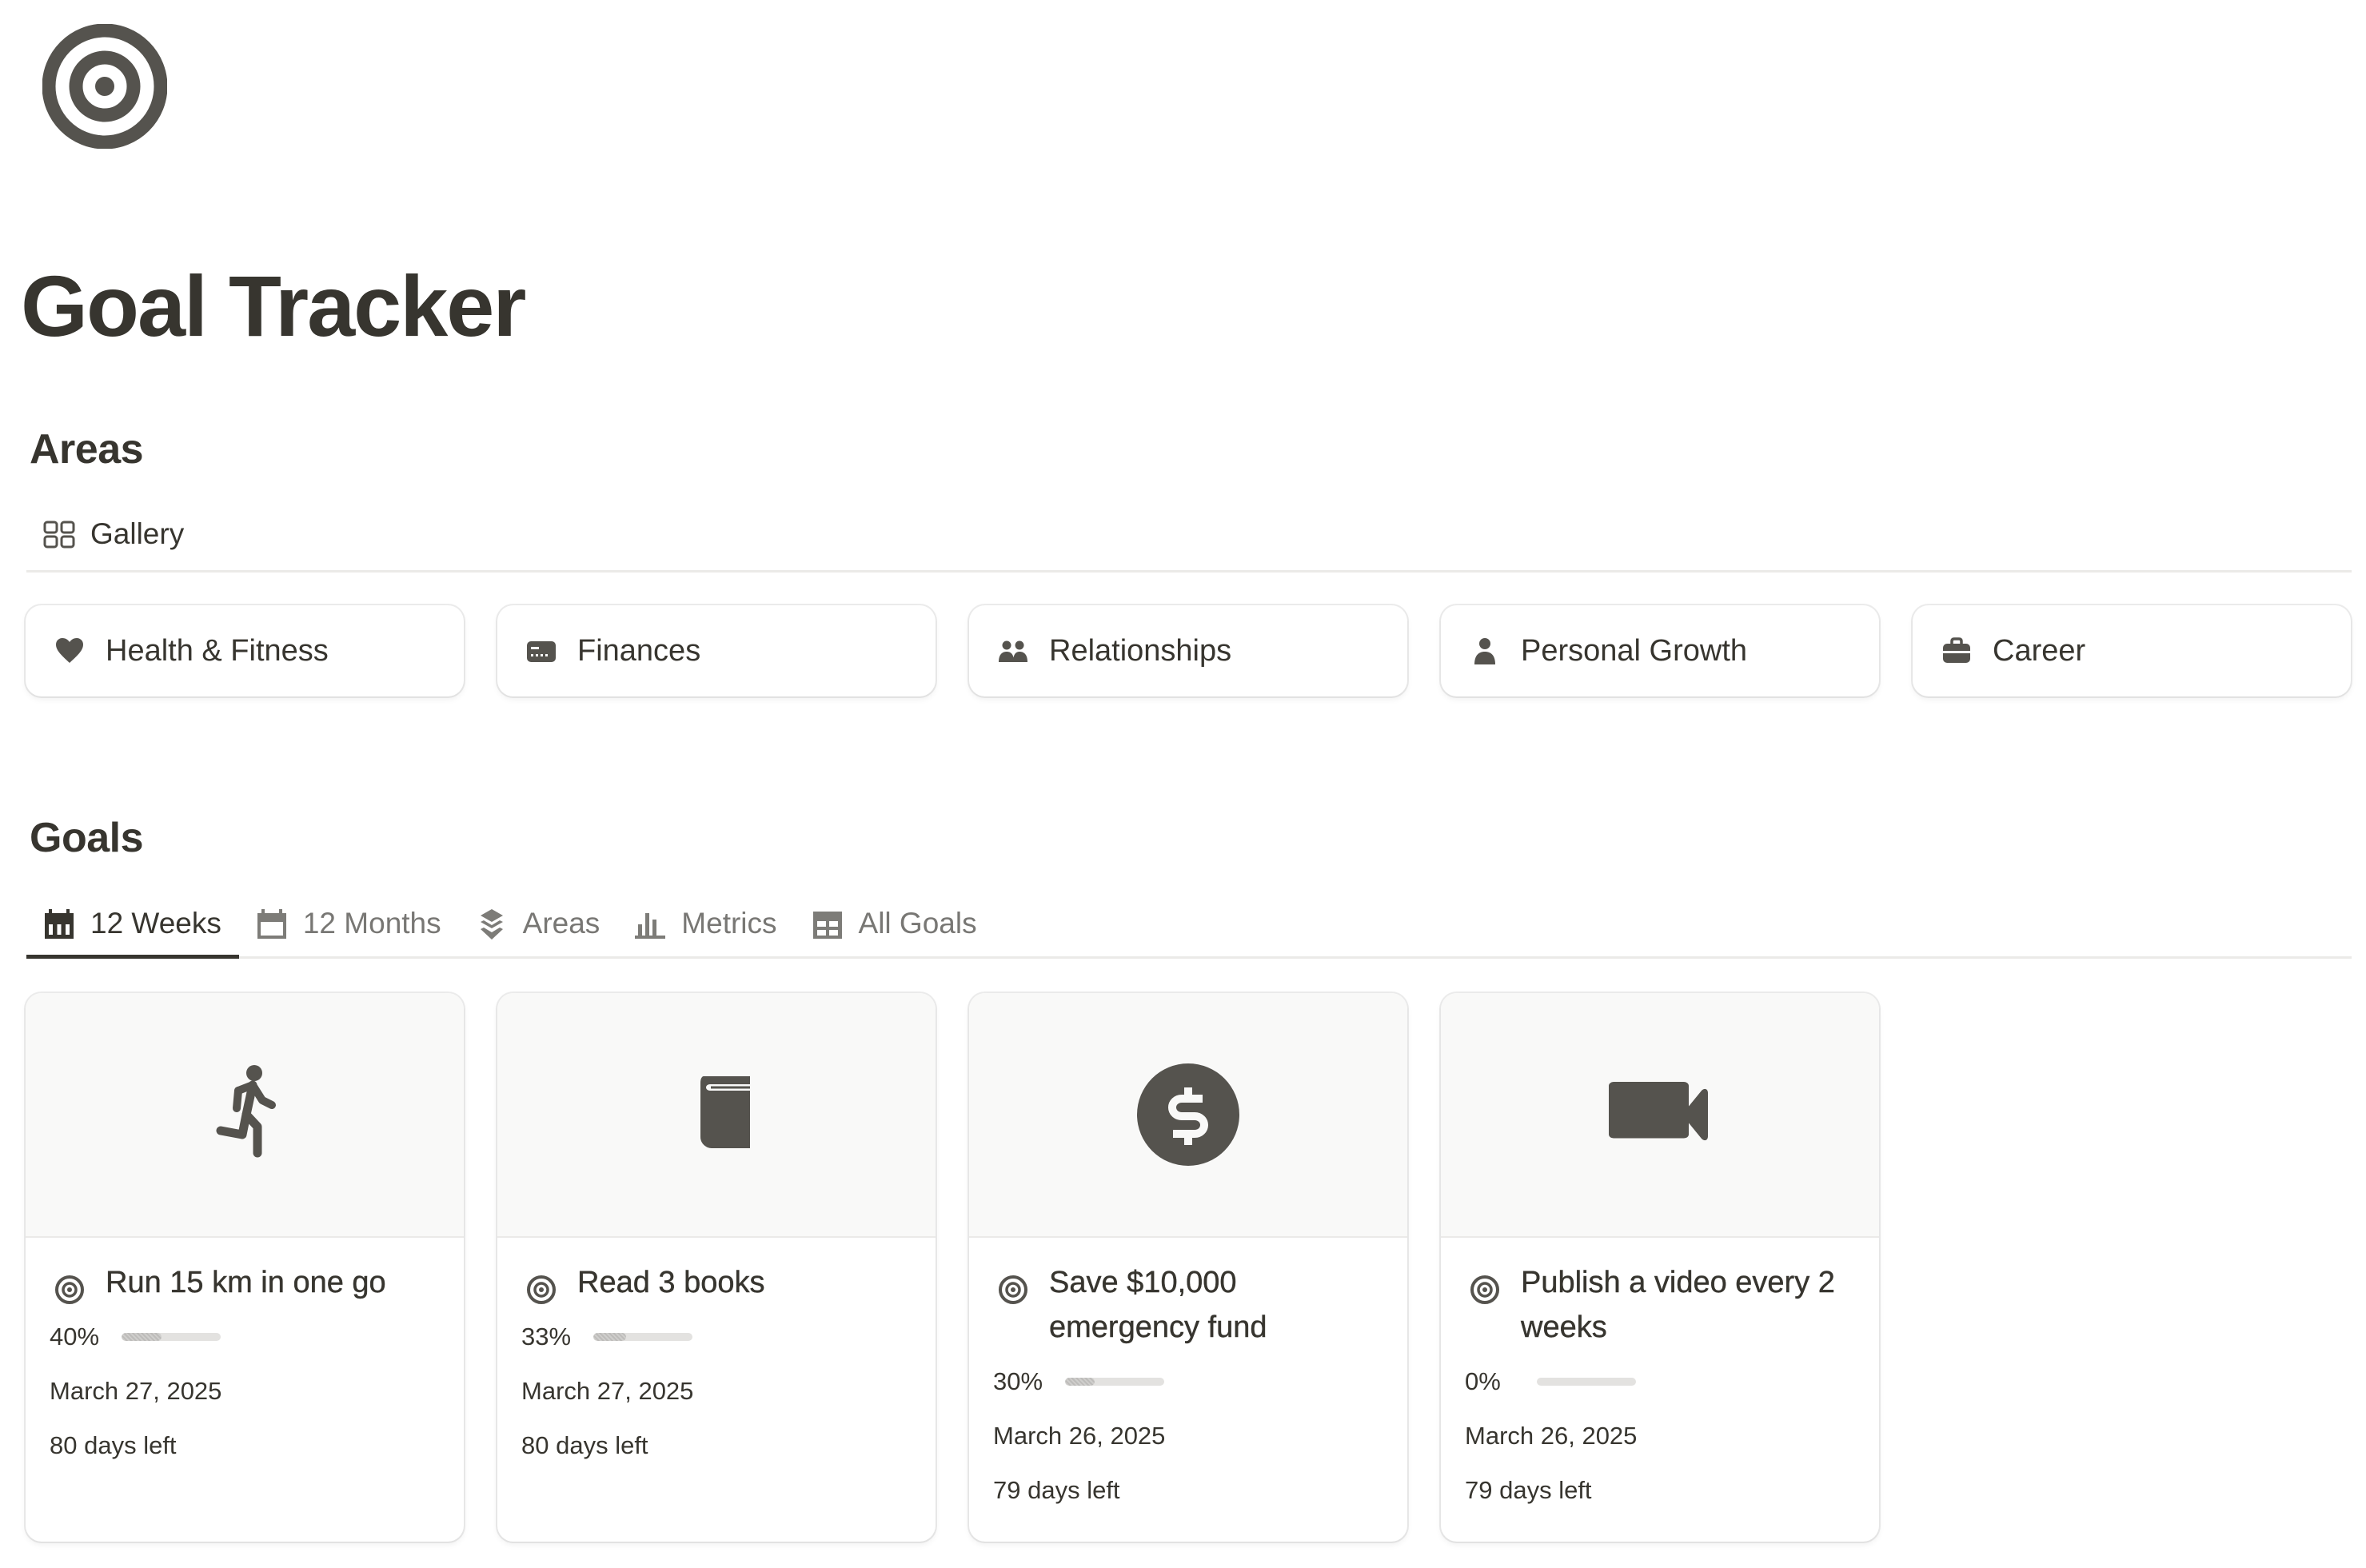 The image size is (2366, 1568). I want to click on tab-label: Areas, so click(561, 923).